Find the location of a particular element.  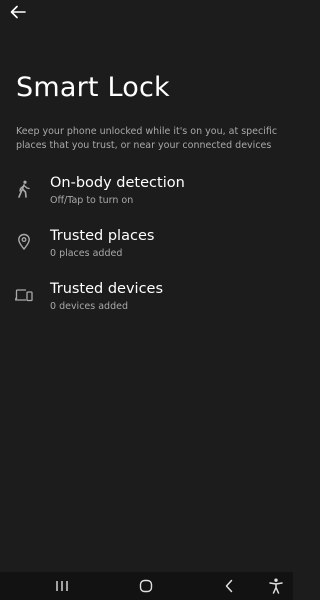

home-icon is located at coordinates (146, 586).